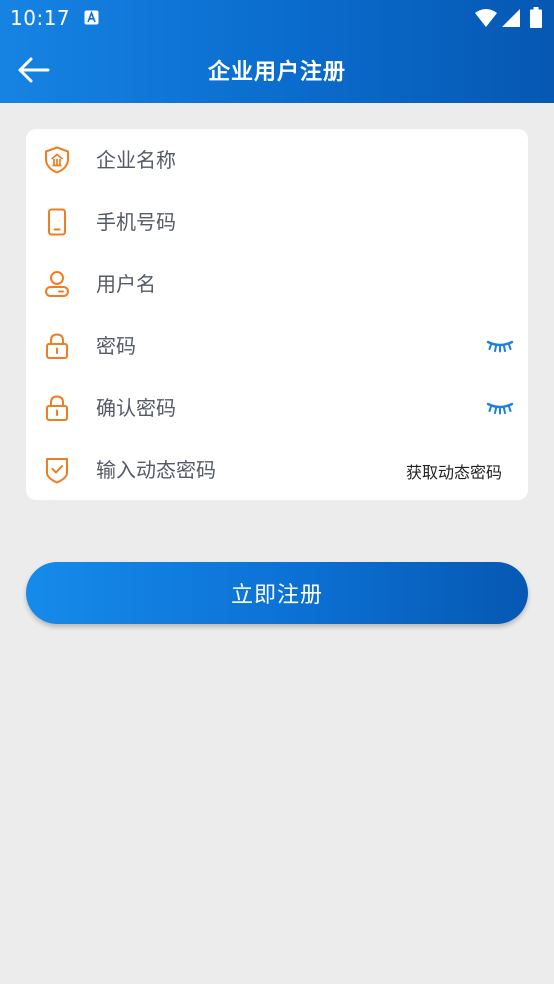  I want to click on enterprise-shield-icon, so click(57, 160).